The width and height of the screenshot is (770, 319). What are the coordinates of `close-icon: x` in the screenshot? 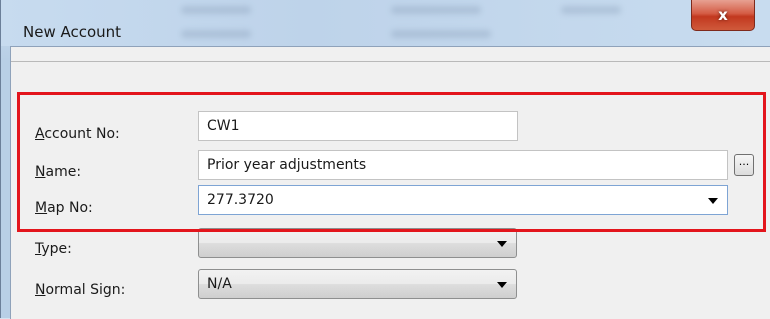 It's located at (723, 15).